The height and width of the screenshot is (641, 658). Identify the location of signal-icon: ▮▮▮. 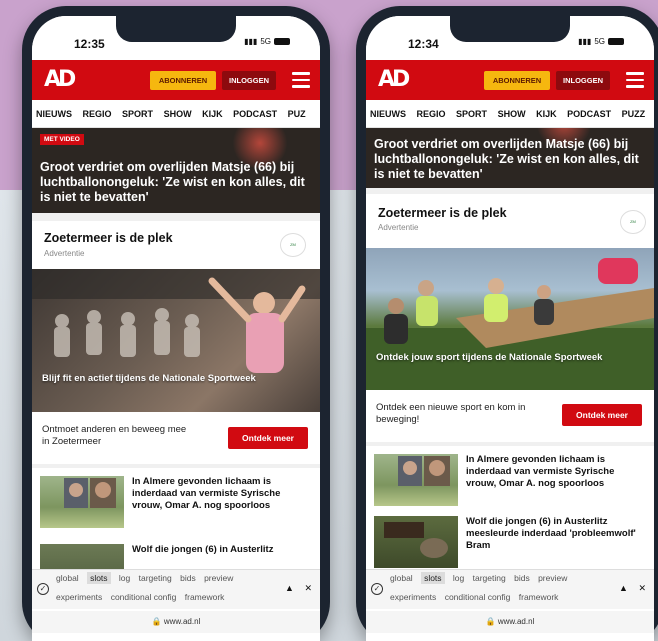
(585, 41).